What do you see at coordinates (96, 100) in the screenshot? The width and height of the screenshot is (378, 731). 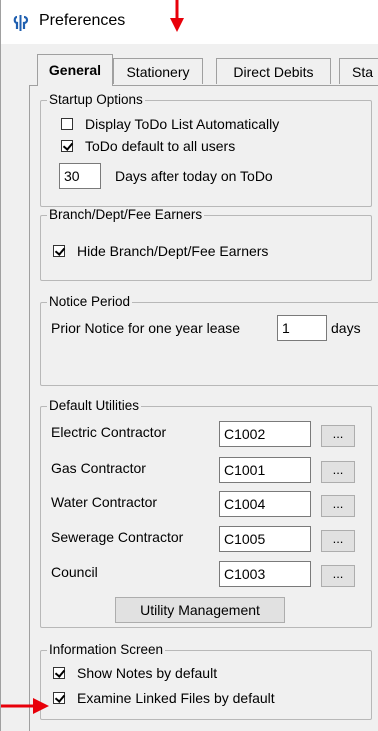 I see `startup-options-legend: Startup Options` at bounding box center [96, 100].